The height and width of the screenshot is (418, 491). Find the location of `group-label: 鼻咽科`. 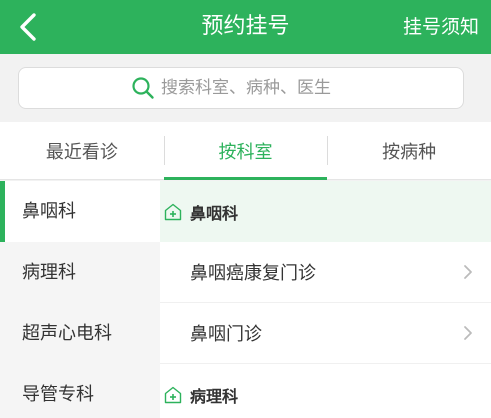

group-label: 鼻咽科 is located at coordinates (214, 213).